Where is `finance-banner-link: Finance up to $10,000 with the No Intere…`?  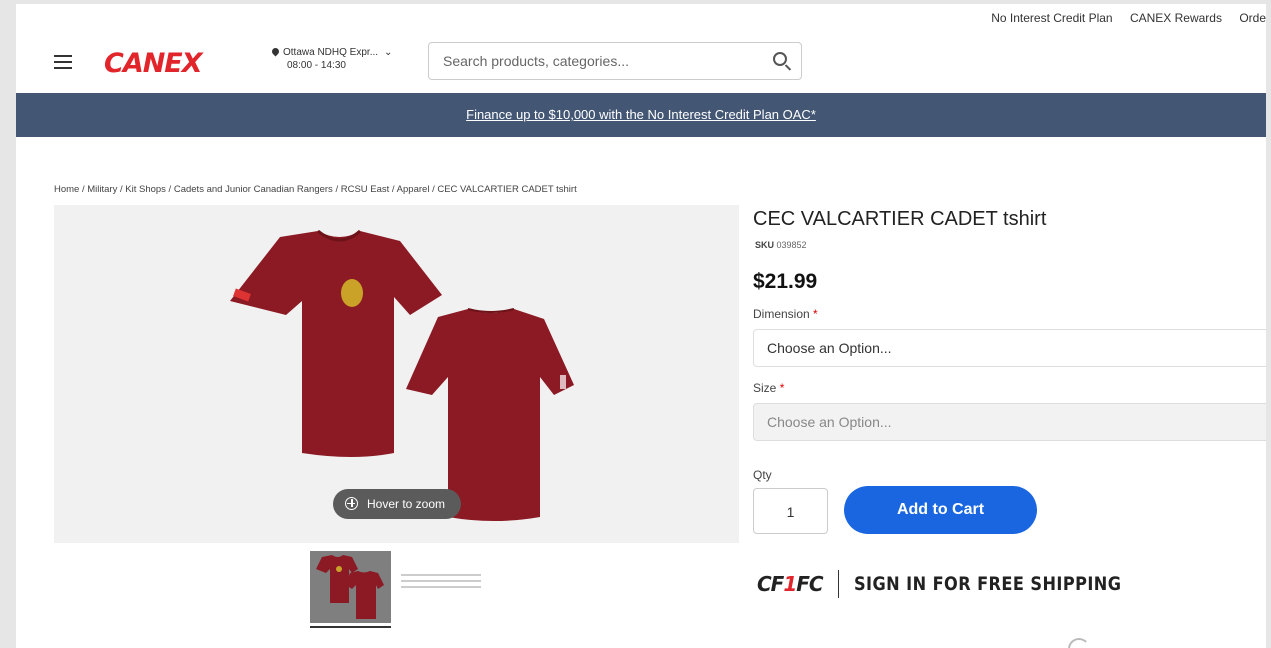 finance-banner-link: Finance up to $10,000 with the No Intere… is located at coordinates (641, 114).